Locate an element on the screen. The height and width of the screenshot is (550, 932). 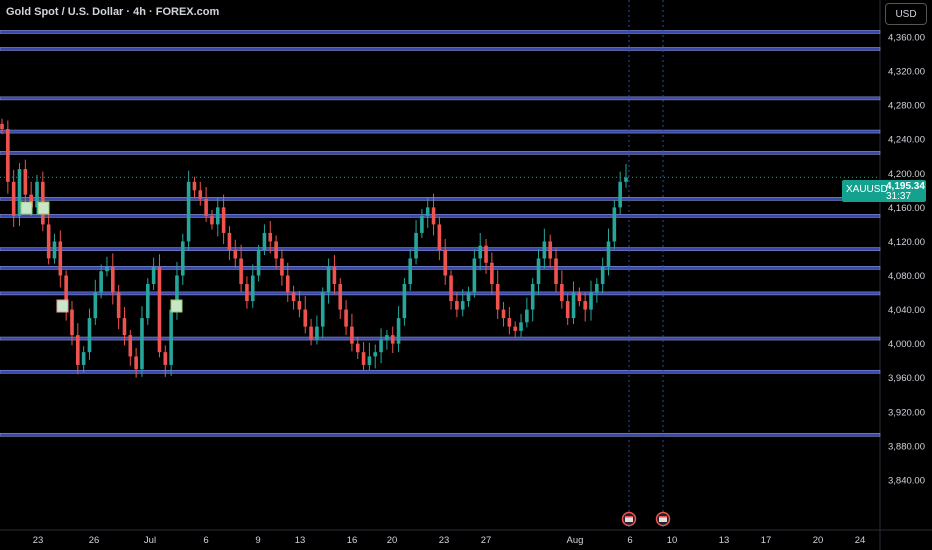
y-tick-label: 4,360.00 is located at coordinates (906, 38).